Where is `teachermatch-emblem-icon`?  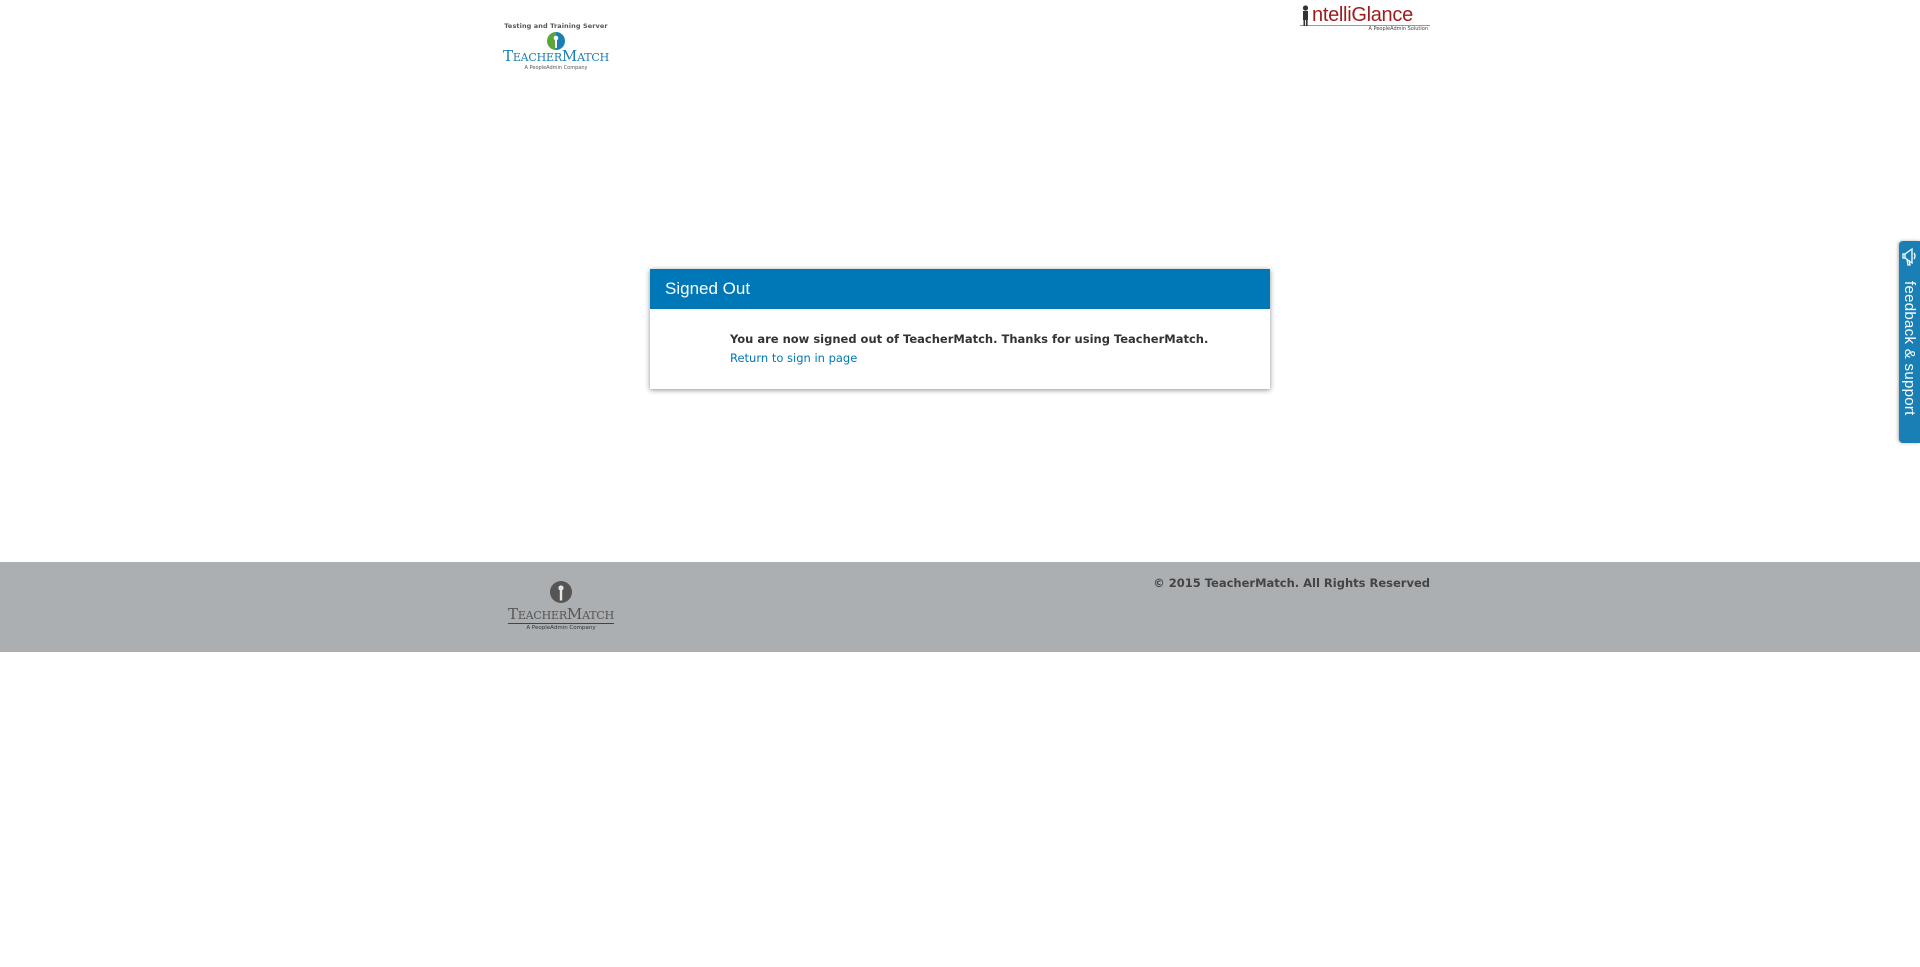
teachermatch-emblem-icon is located at coordinates (561, 592).